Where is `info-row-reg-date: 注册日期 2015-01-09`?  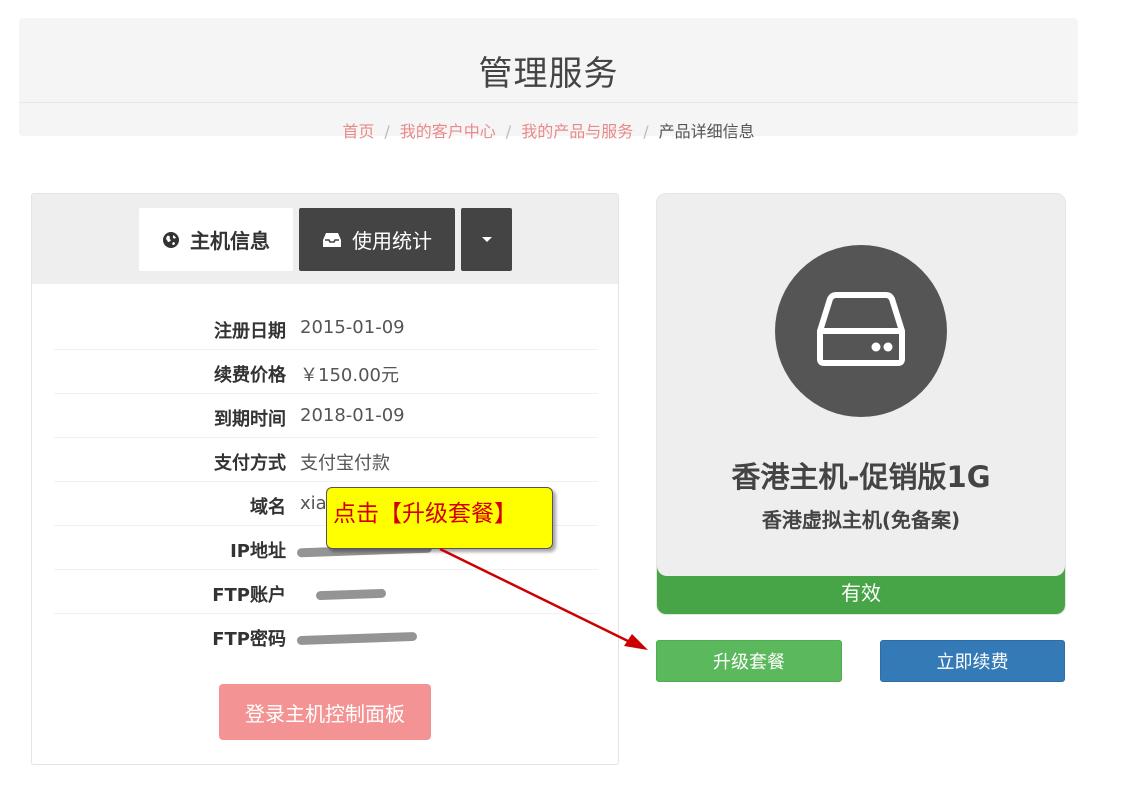 info-row-reg-date: 注册日期 2015-01-09 is located at coordinates (326, 328).